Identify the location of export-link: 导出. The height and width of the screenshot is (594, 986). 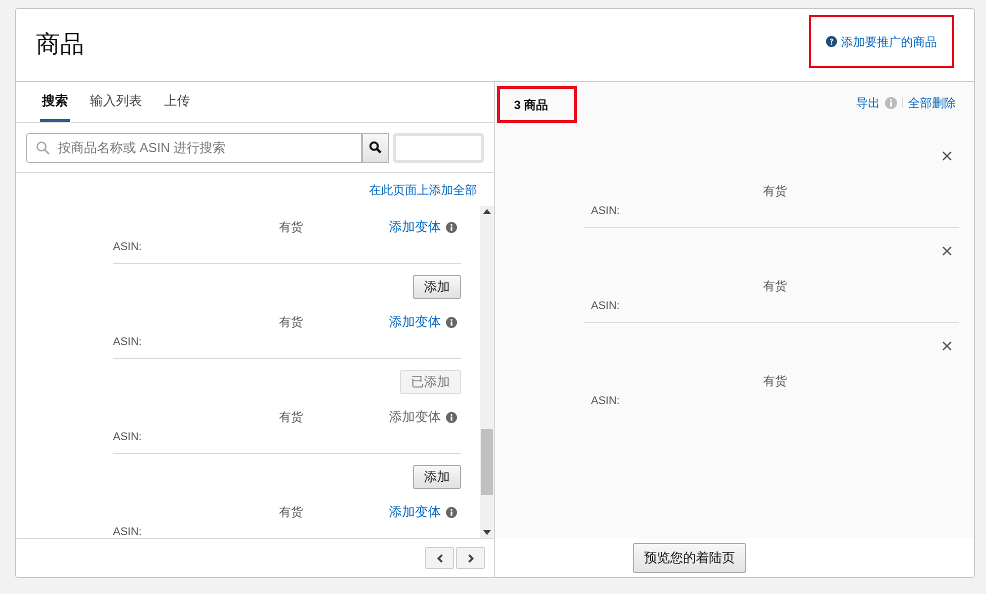
(868, 103).